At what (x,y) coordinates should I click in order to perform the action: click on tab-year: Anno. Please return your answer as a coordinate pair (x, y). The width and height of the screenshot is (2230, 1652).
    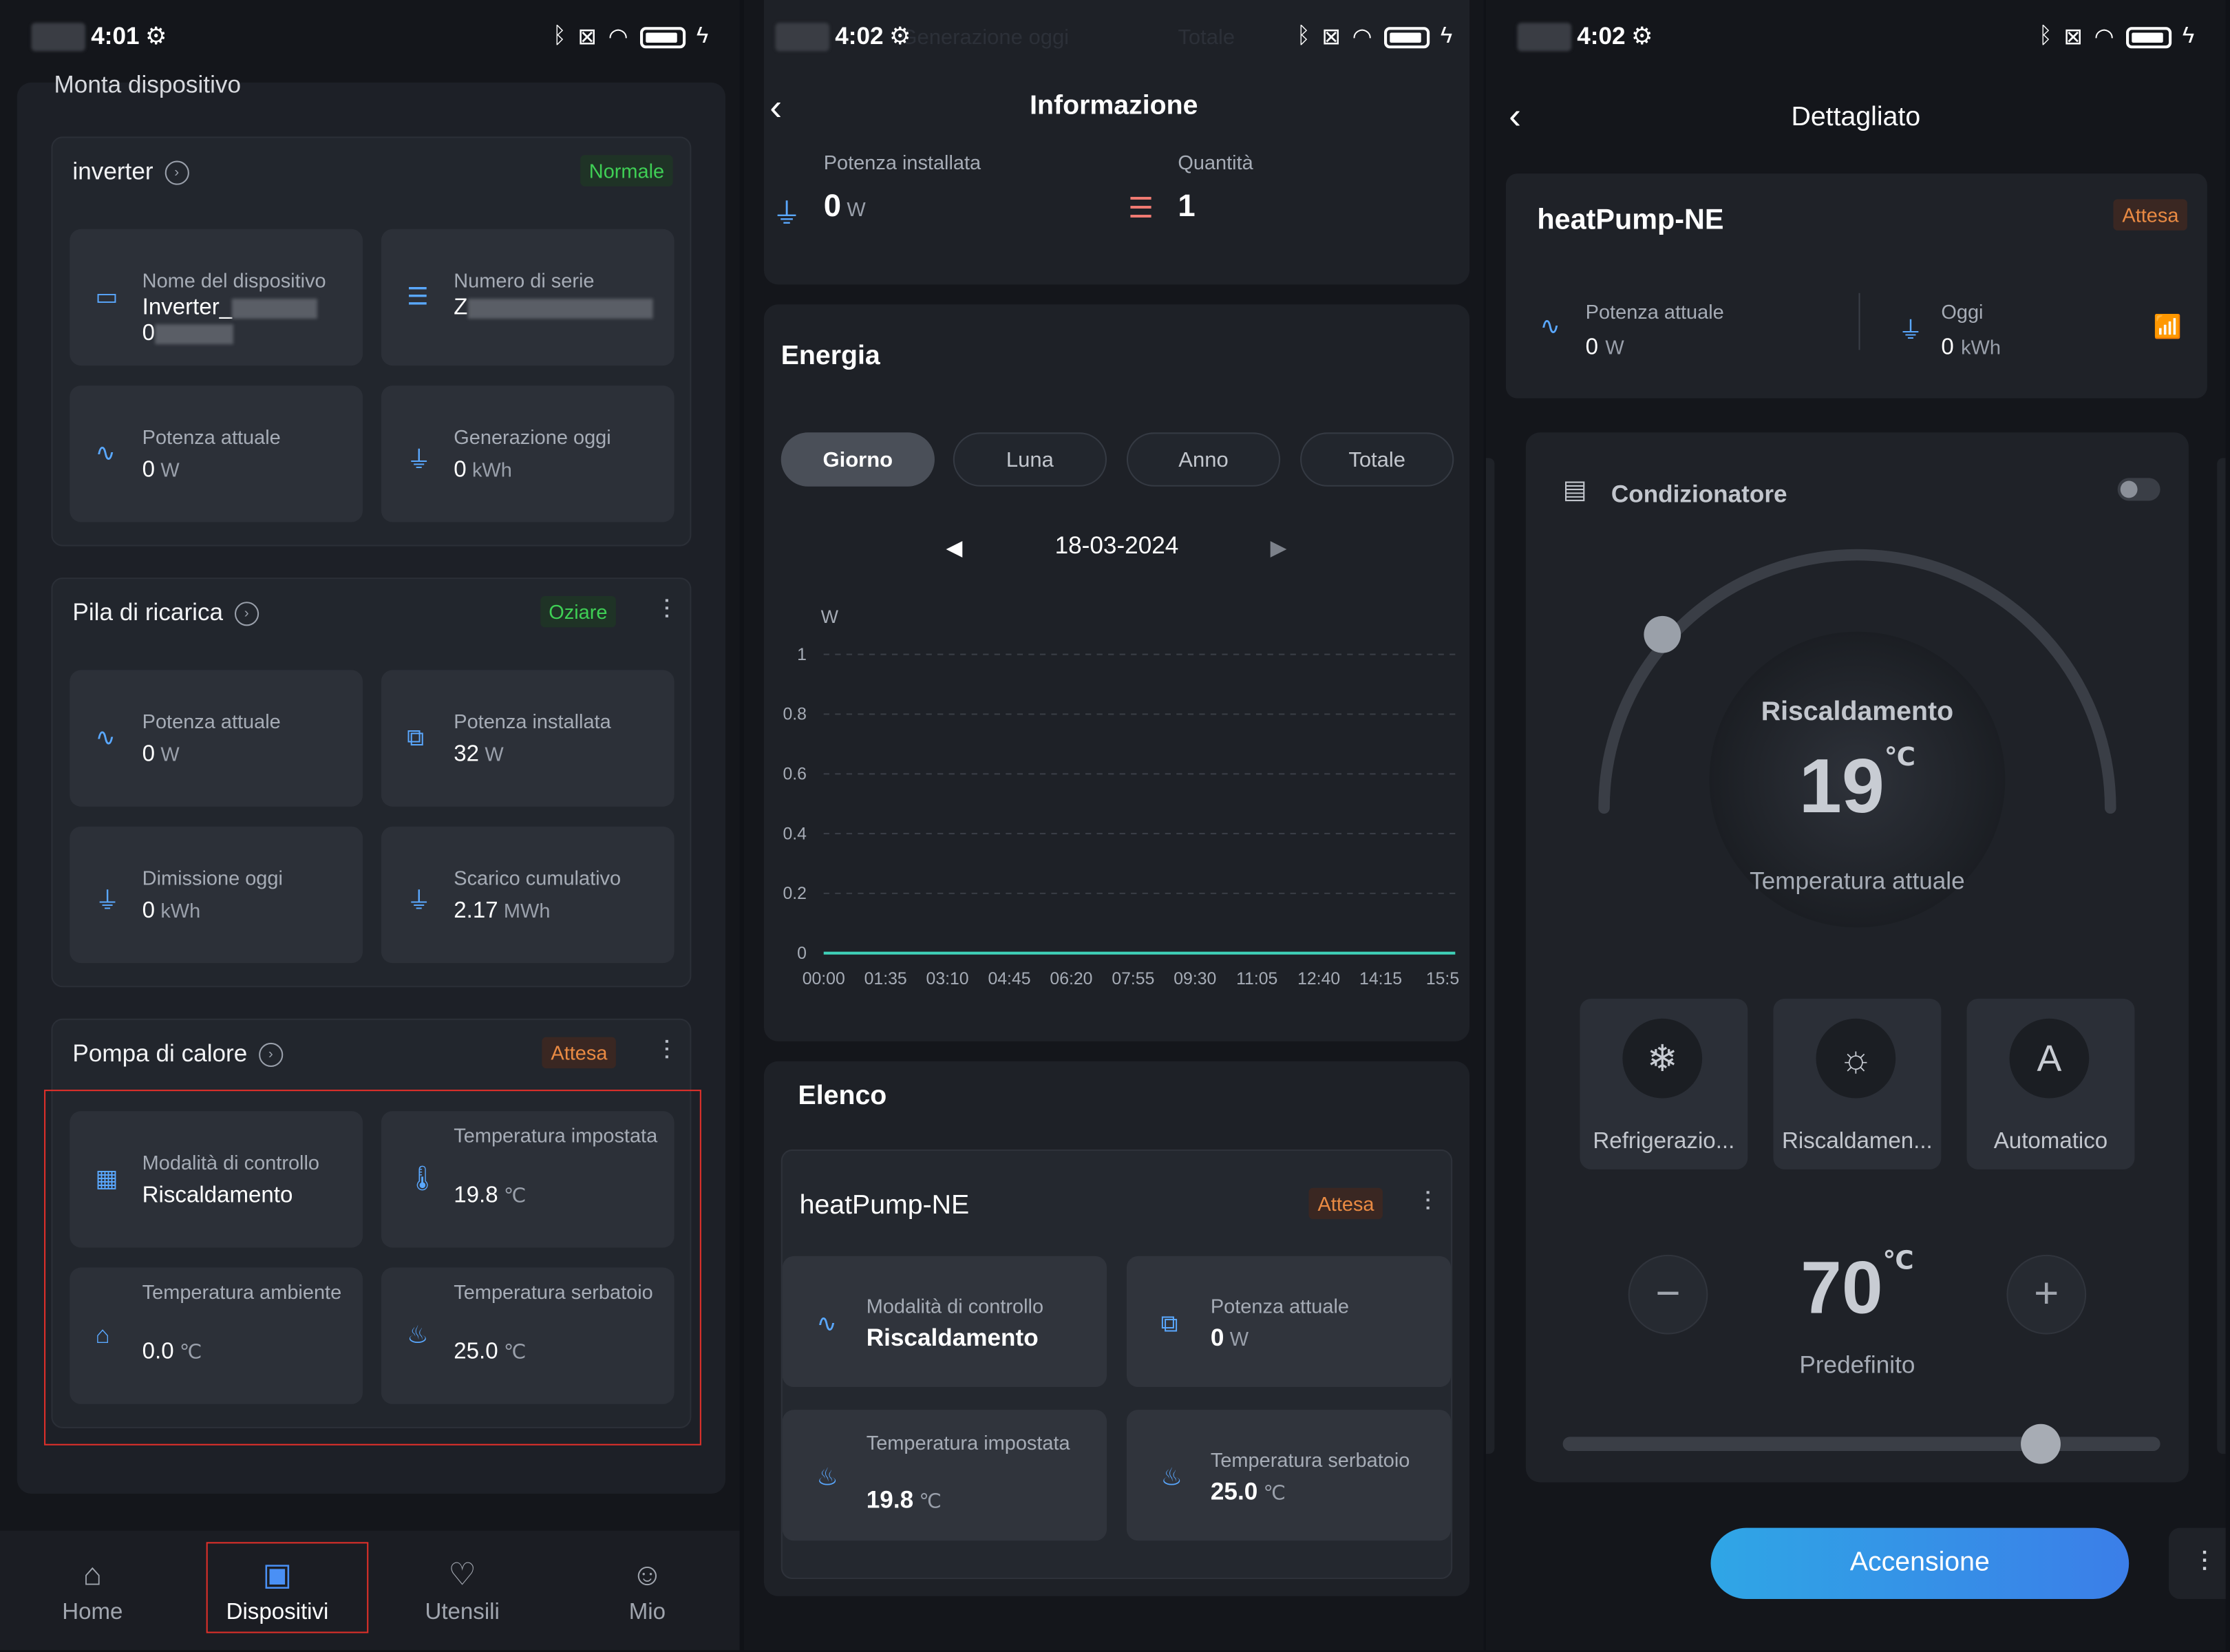
    Looking at the image, I should click on (1203, 459).